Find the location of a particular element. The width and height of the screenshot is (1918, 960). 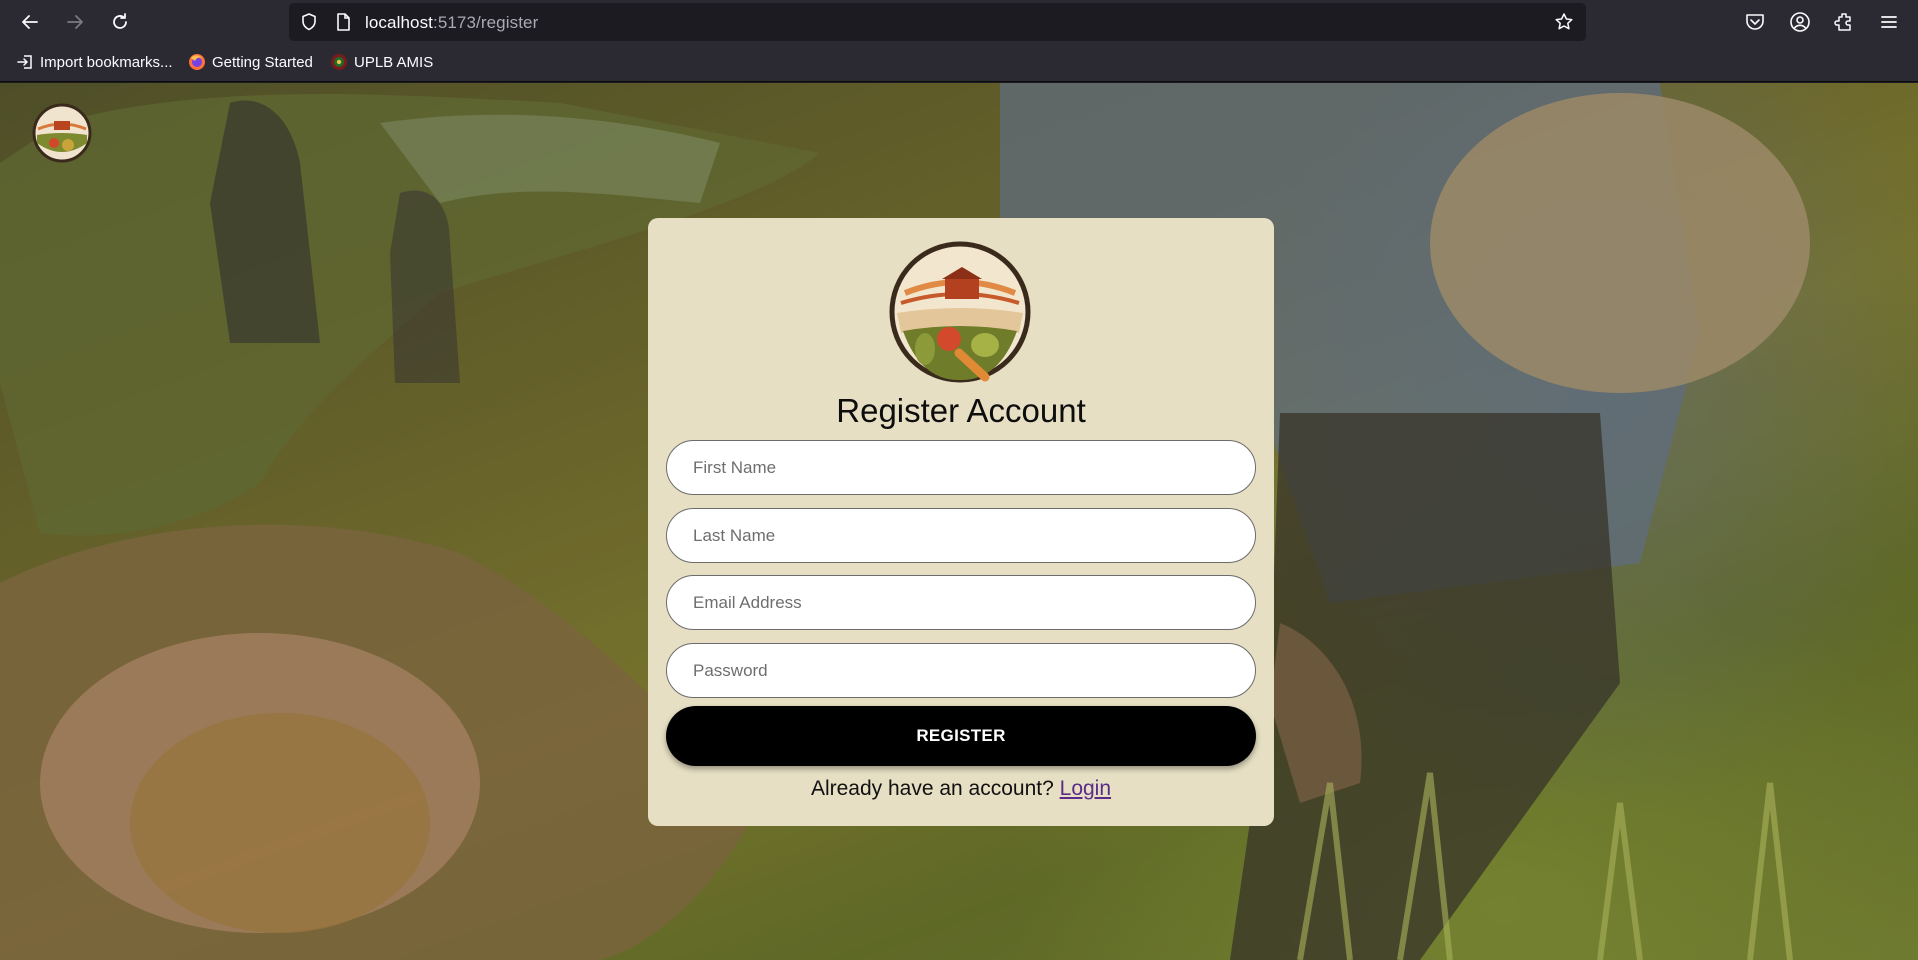

url-path: :5173/register is located at coordinates (486, 22).